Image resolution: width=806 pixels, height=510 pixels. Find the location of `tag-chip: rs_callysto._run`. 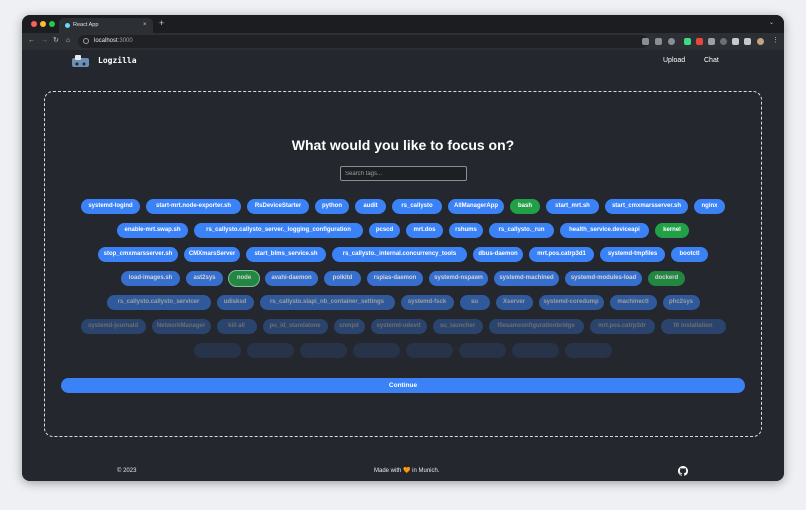

tag-chip: rs_callysto._run is located at coordinates (521, 230).